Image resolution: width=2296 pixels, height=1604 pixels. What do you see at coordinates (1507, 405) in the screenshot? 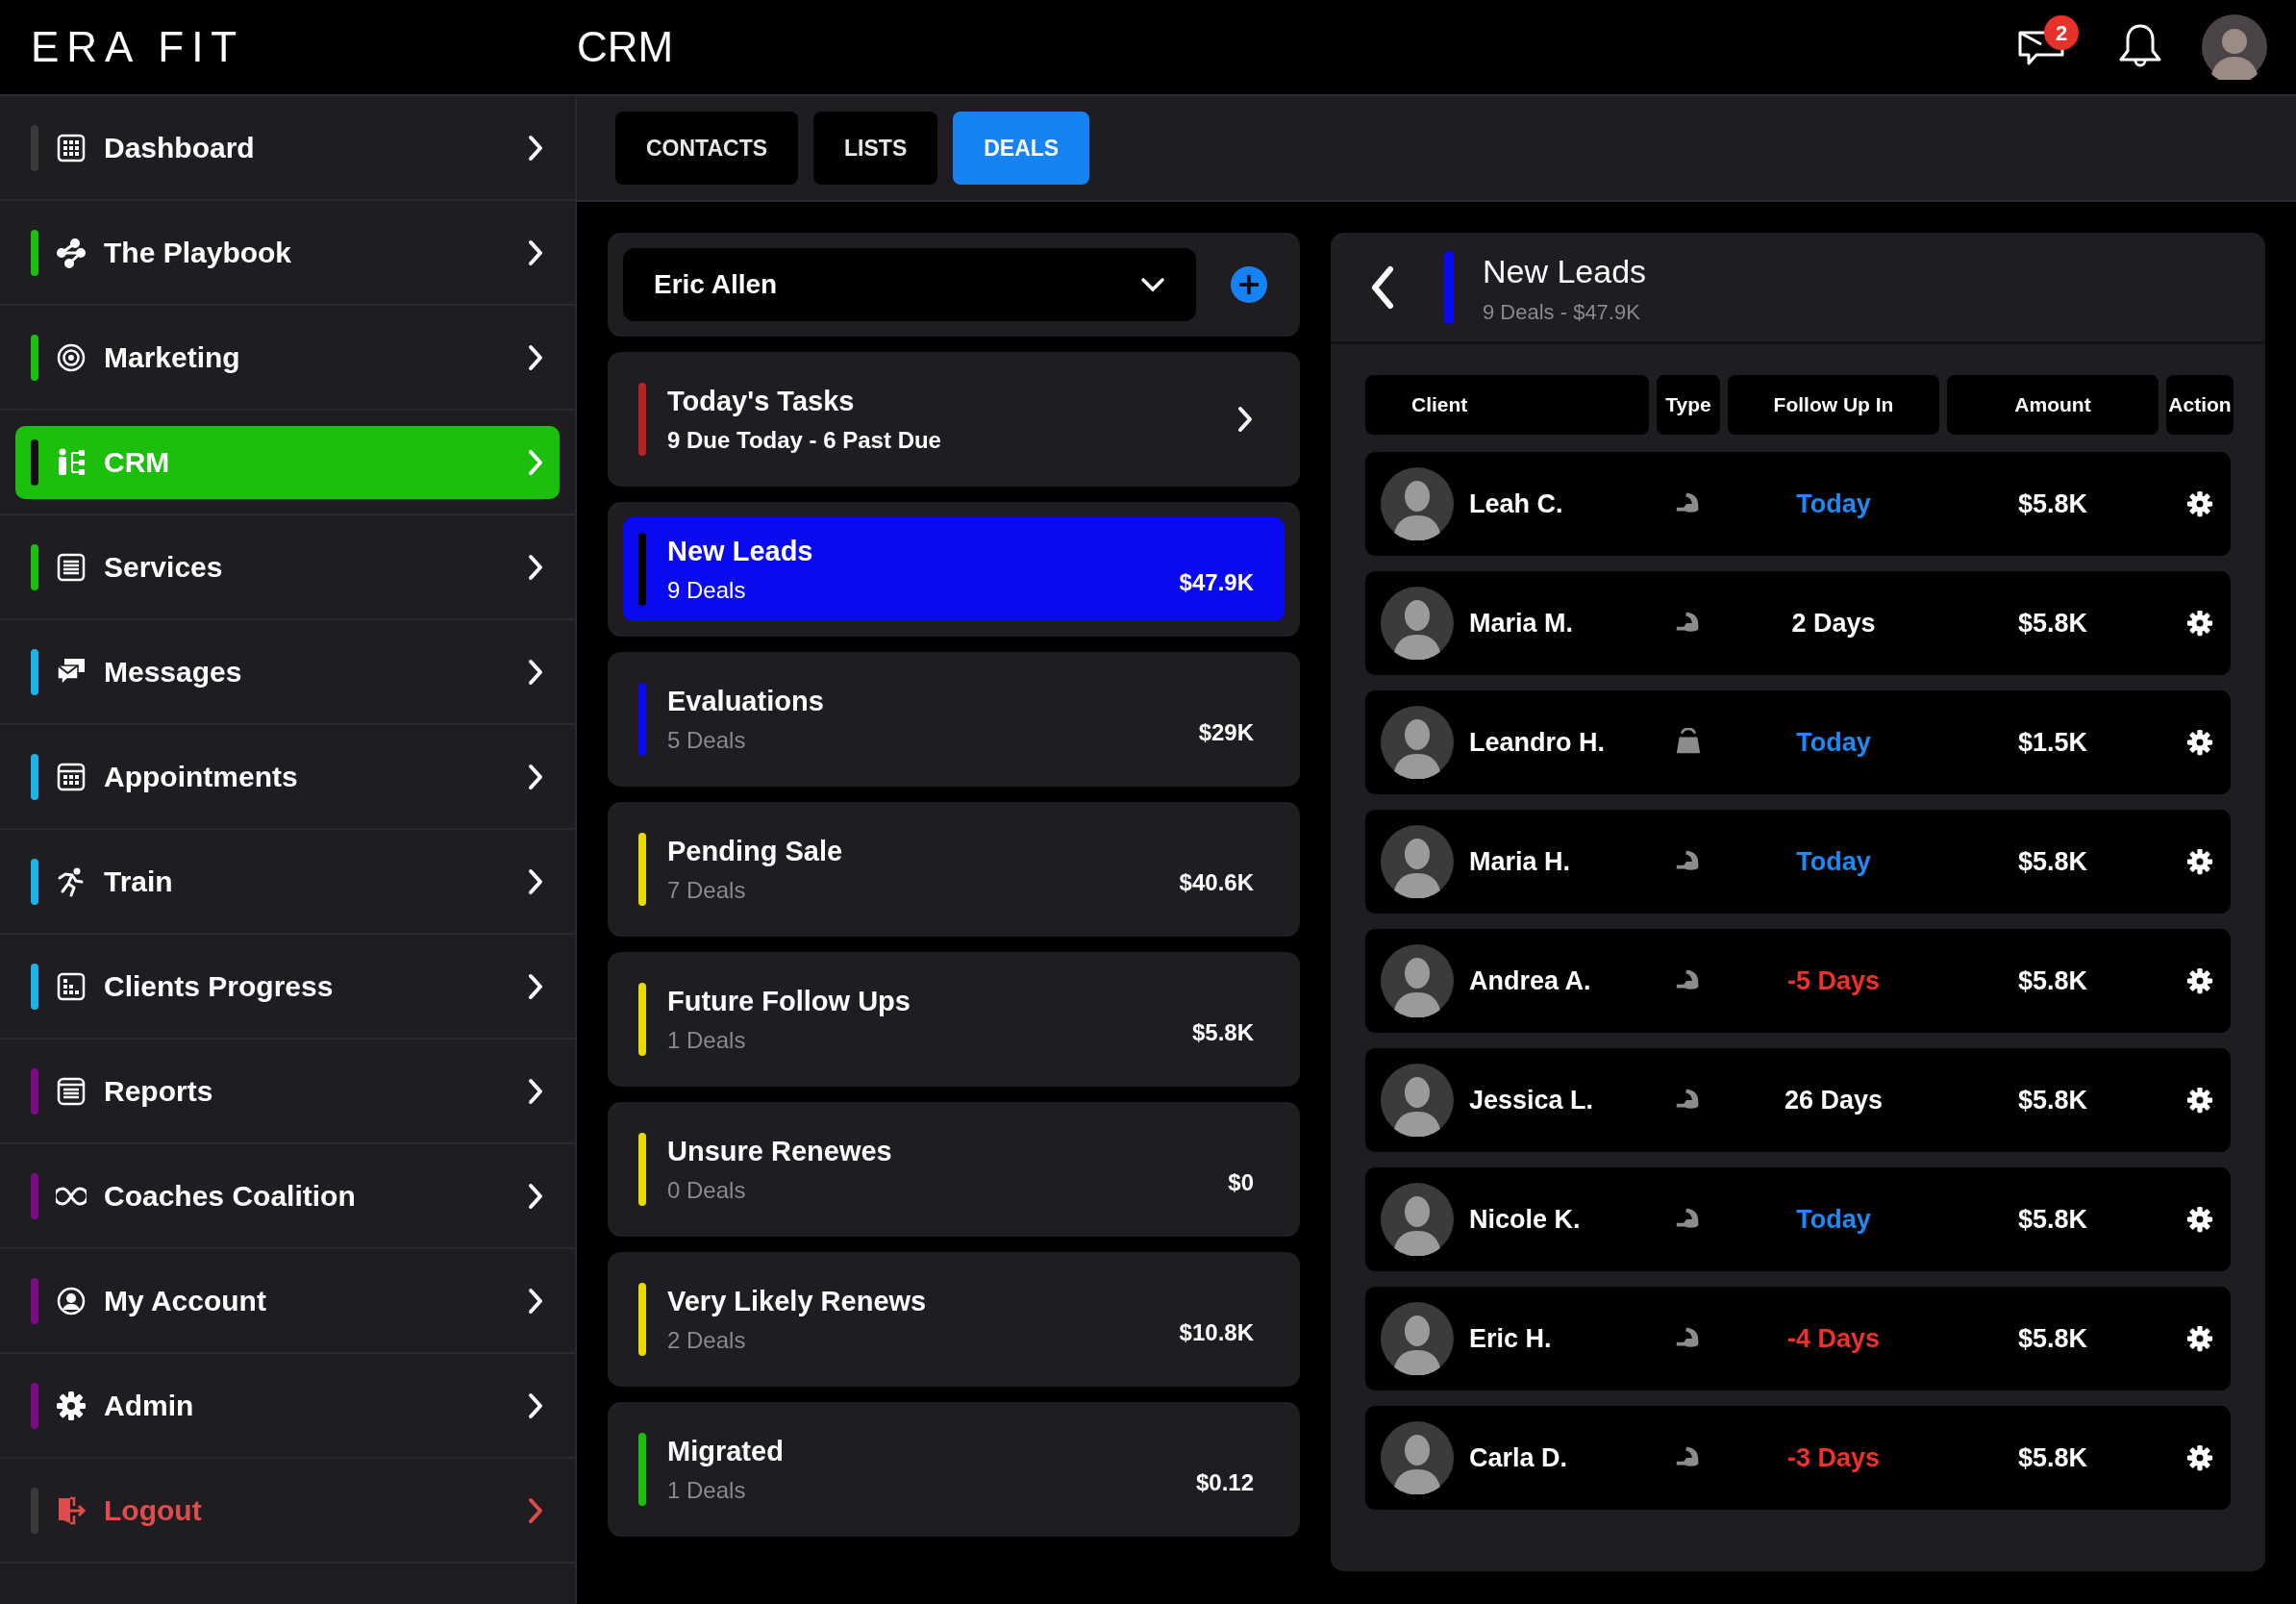
I see `column-header: Client` at bounding box center [1507, 405].